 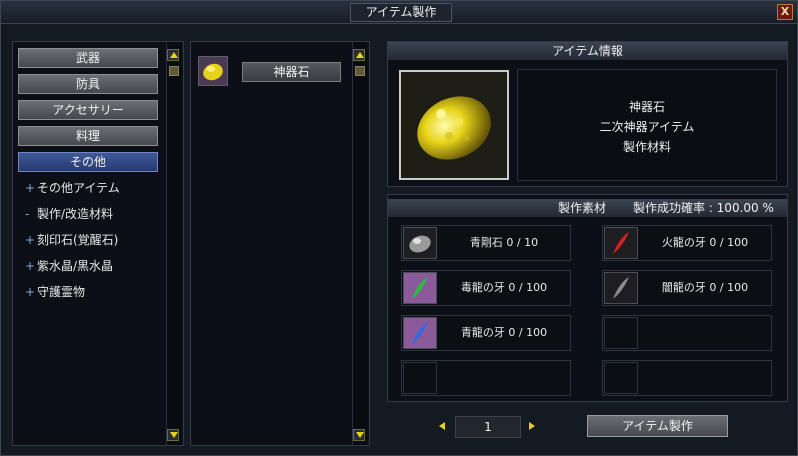 I want to click on quantity-increase-button, so click(x=532, y=426).